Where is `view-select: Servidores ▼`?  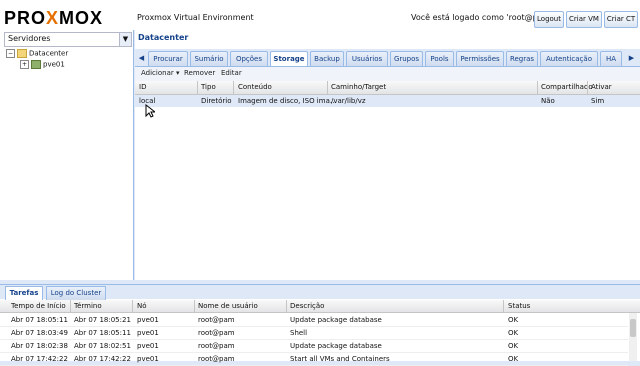
view-select: Servidores ▼ is located at coordinates (68, 39).